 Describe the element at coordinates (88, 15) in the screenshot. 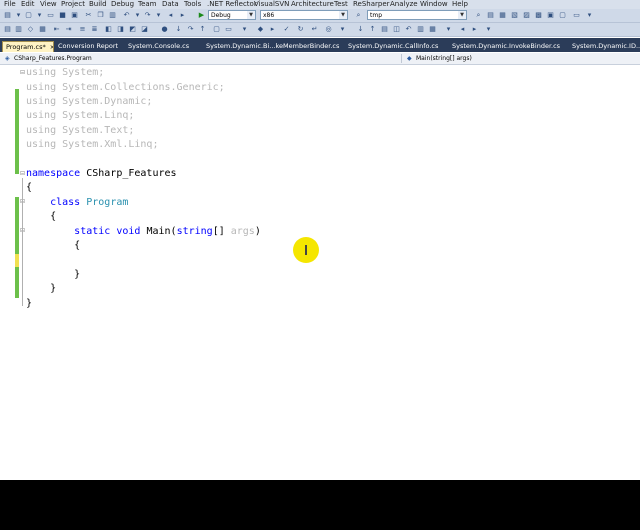

I see `cut-icon: ✂` at that location.